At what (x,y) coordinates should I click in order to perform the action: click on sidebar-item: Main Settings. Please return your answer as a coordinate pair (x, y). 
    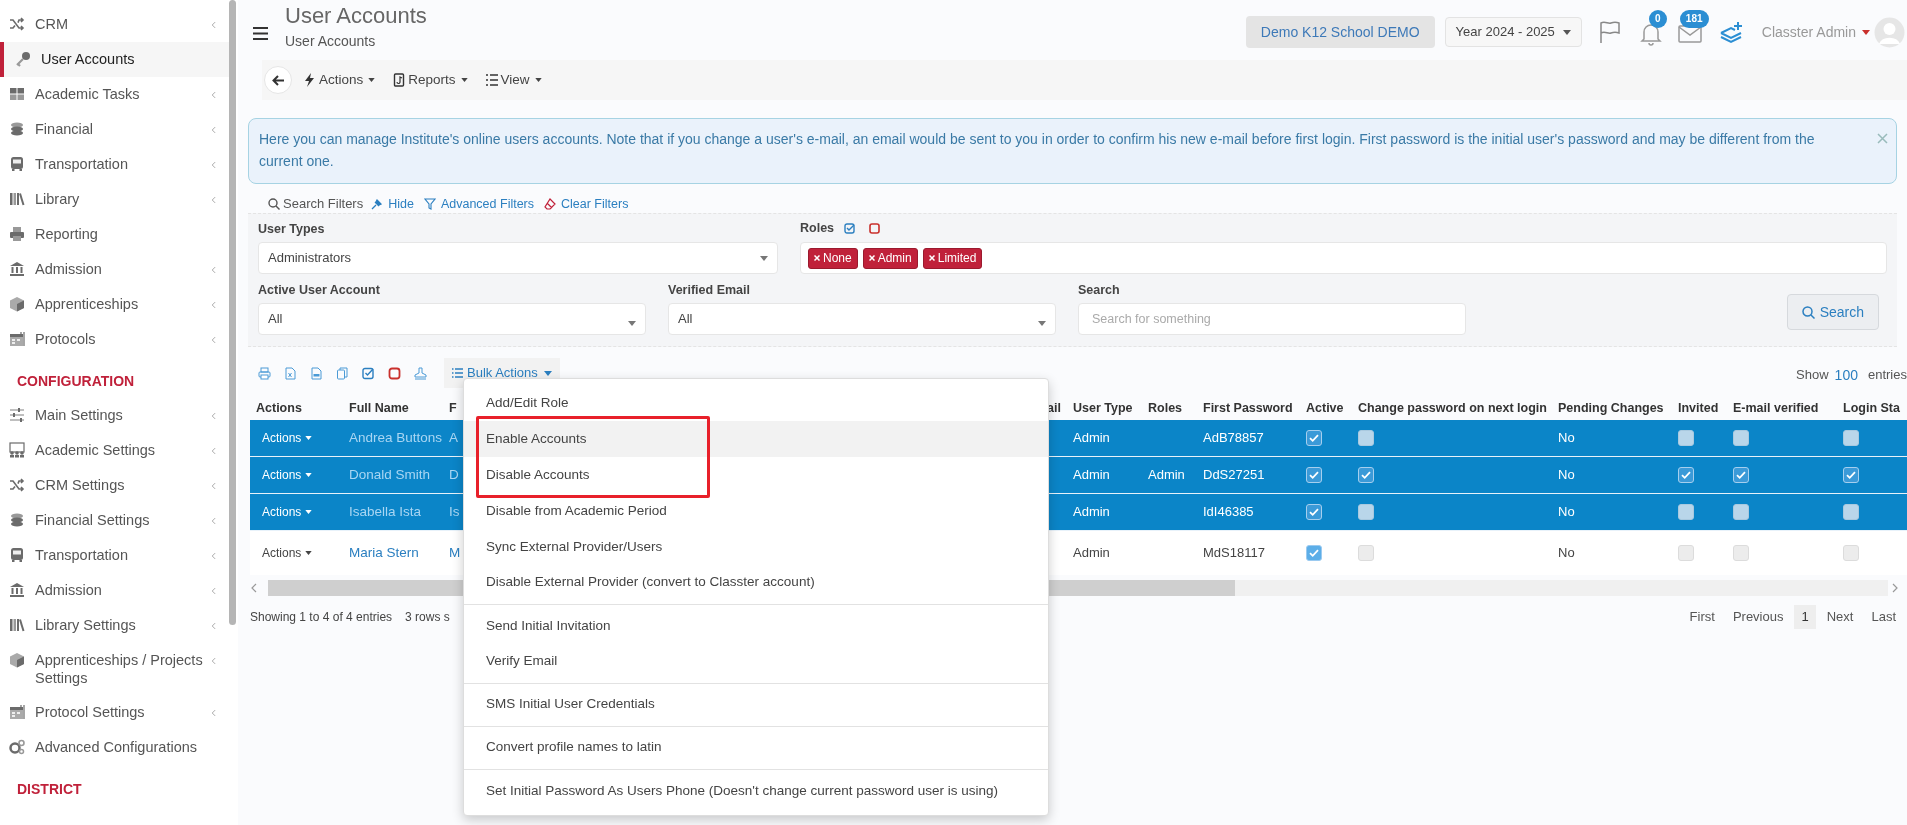
    Looking at the image, I should click on (114, 415).